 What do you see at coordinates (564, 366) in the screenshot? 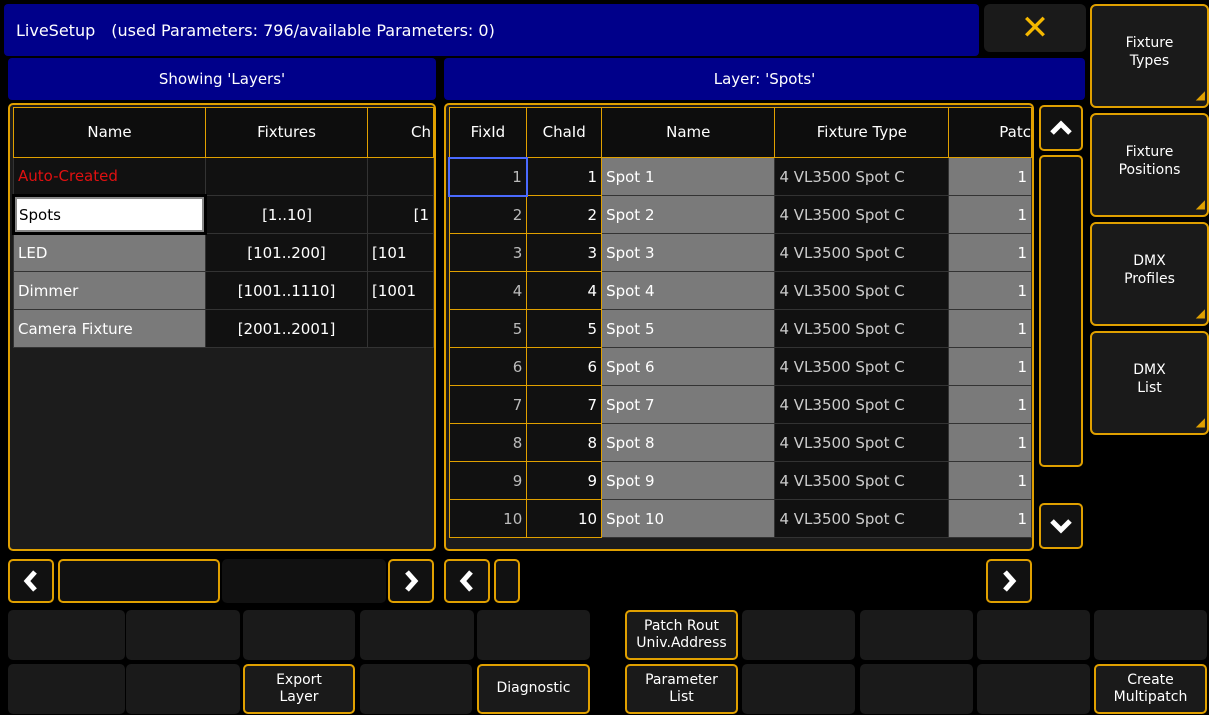
I see `channel-id: 6` at bounding box center [564, 366].